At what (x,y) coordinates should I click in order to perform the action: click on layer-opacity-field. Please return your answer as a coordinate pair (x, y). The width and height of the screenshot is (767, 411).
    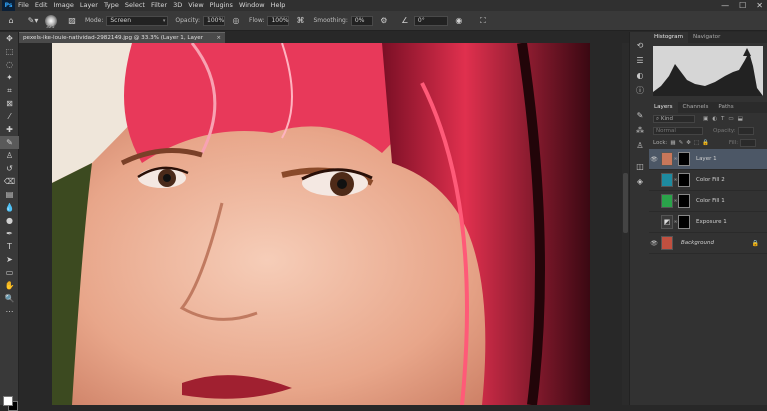
    Looking at the image, I should click on (745, 131).